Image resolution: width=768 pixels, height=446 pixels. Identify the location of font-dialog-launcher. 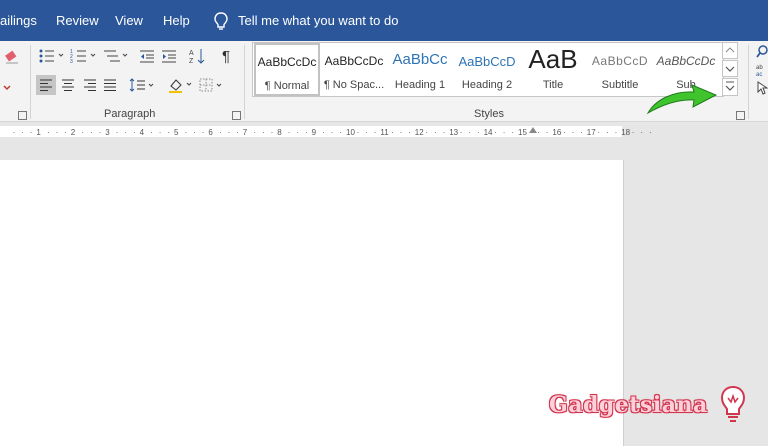
(22, 115).